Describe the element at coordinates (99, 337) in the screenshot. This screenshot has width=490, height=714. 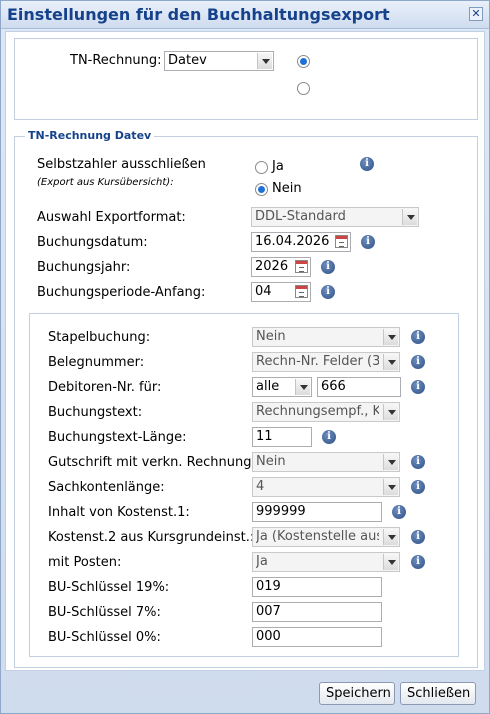
I see `stapelbuchung-label: Stapelbuchung:` at that location.